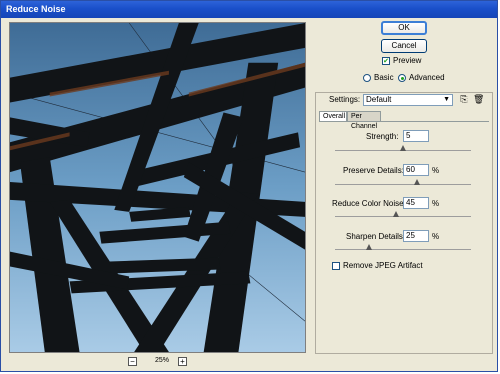 This screenshot has height=374, width=500. What do you see at coordinates (416, 236) in the screenshot?
I see `sharpen-details-input: 25` at bounding box center [416, 236].